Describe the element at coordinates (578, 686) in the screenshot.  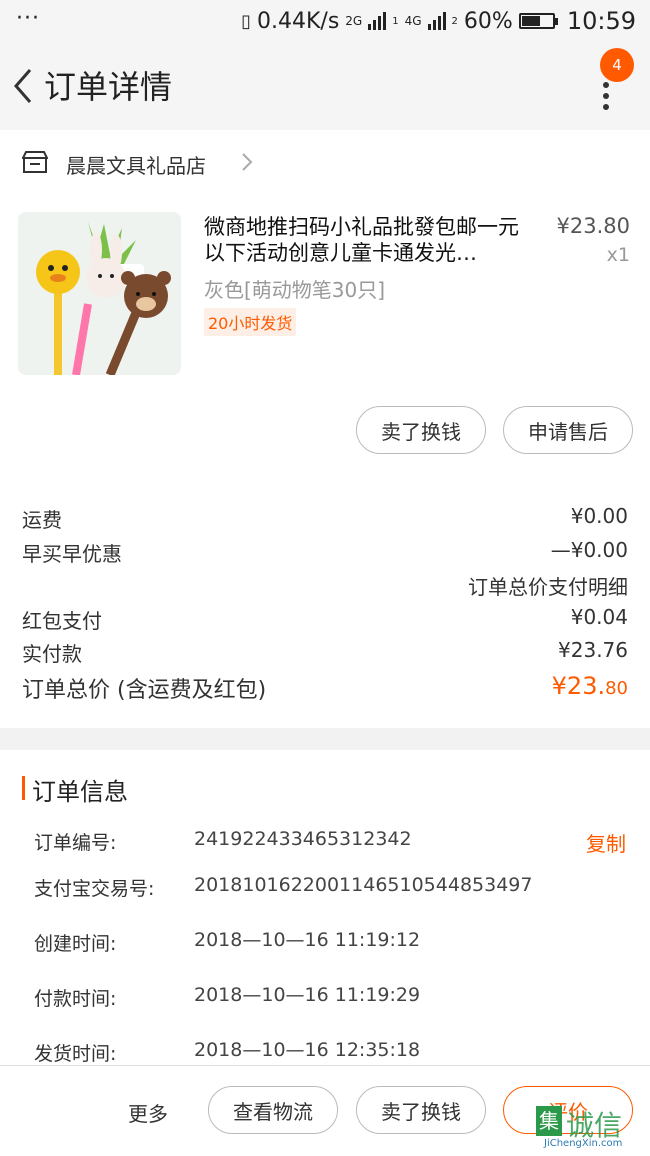
I see `total-value-main: ¥23.` at that location.